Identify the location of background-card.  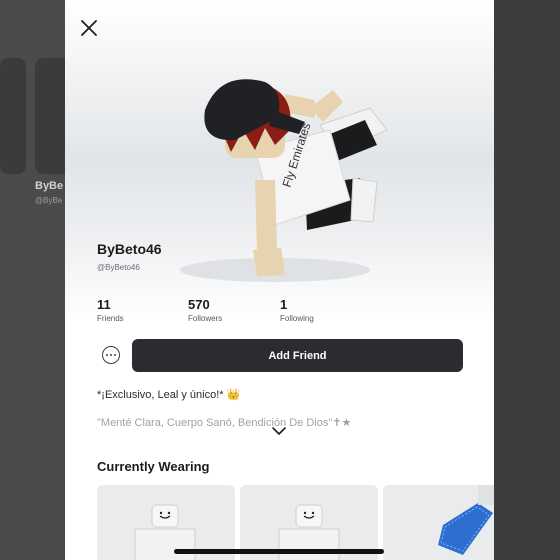
(13, 116).